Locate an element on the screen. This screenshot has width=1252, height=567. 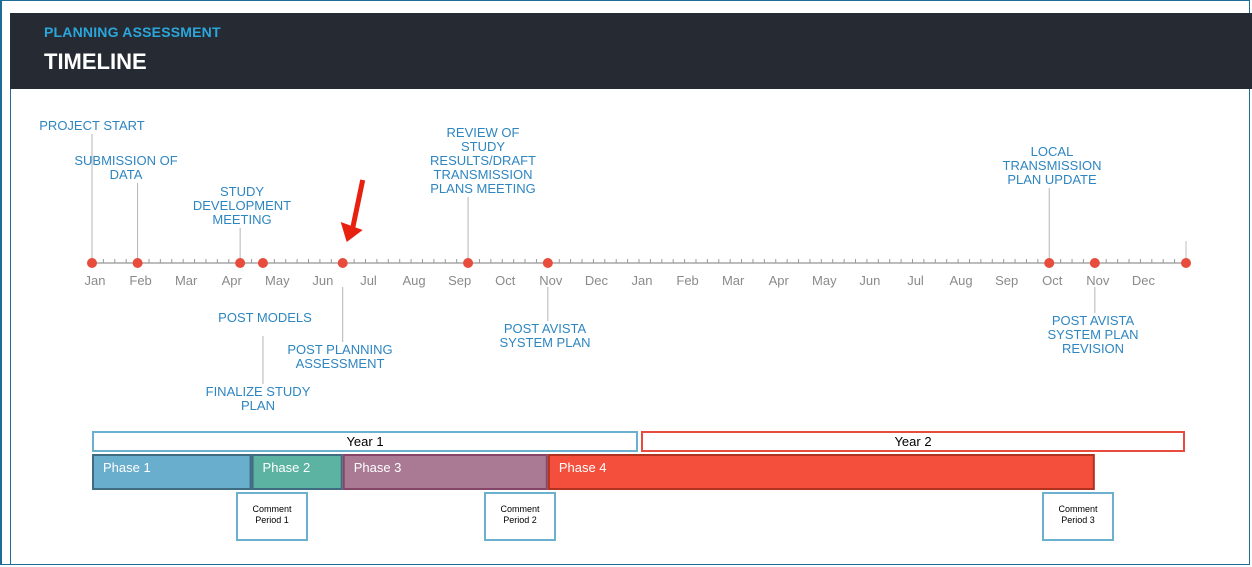
comment-period-label: Period 2 is located at coordinates (520, 520).